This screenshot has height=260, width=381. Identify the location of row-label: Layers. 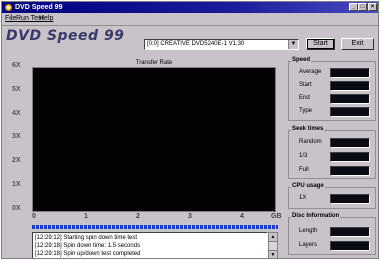
(308, 245).